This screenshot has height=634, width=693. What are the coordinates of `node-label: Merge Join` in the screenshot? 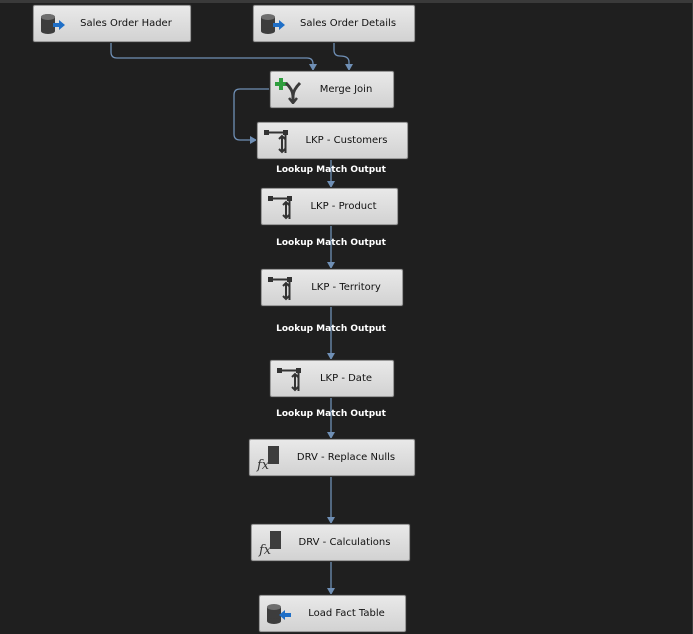 It's located at (346, 89).